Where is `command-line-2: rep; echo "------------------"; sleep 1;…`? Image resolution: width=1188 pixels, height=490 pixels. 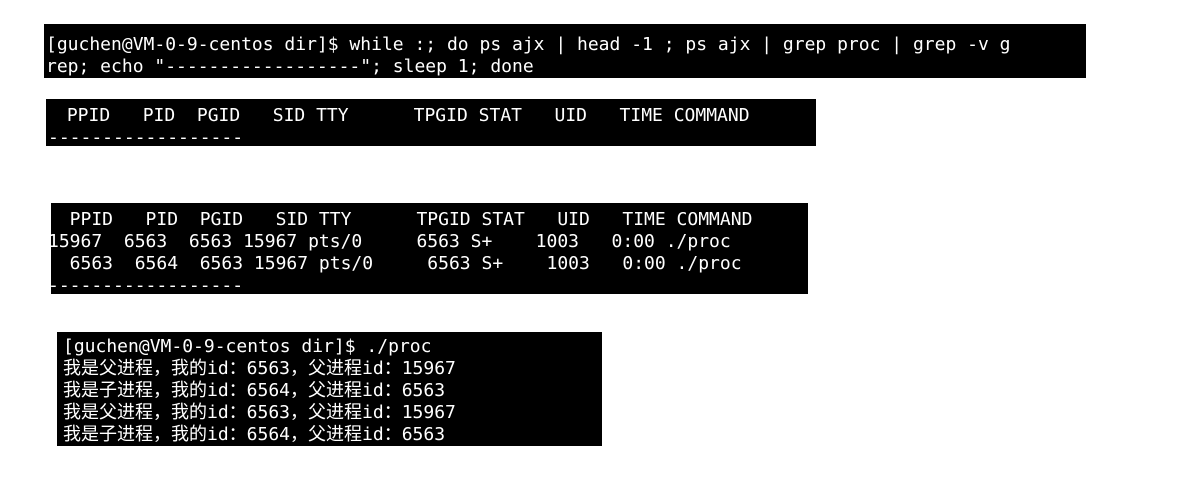
command-line-2: rep; echo "------------------"; sleep 1;… is located at coordinates (290, 66).